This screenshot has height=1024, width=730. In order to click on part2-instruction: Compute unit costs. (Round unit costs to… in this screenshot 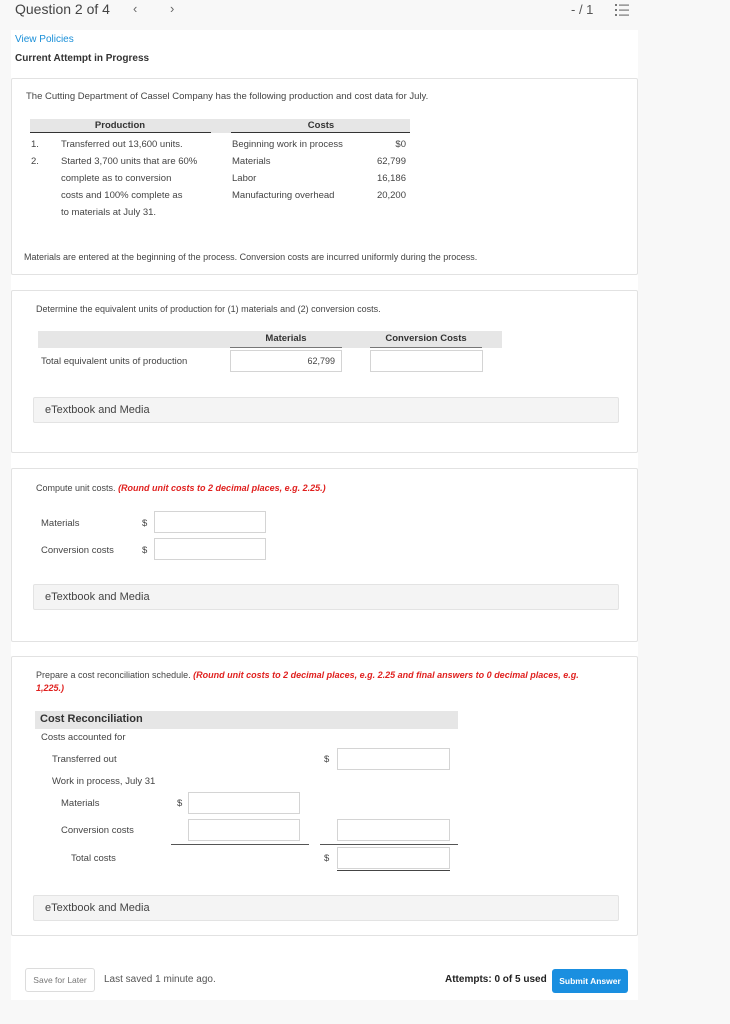, I will do `click(181, 488)`.